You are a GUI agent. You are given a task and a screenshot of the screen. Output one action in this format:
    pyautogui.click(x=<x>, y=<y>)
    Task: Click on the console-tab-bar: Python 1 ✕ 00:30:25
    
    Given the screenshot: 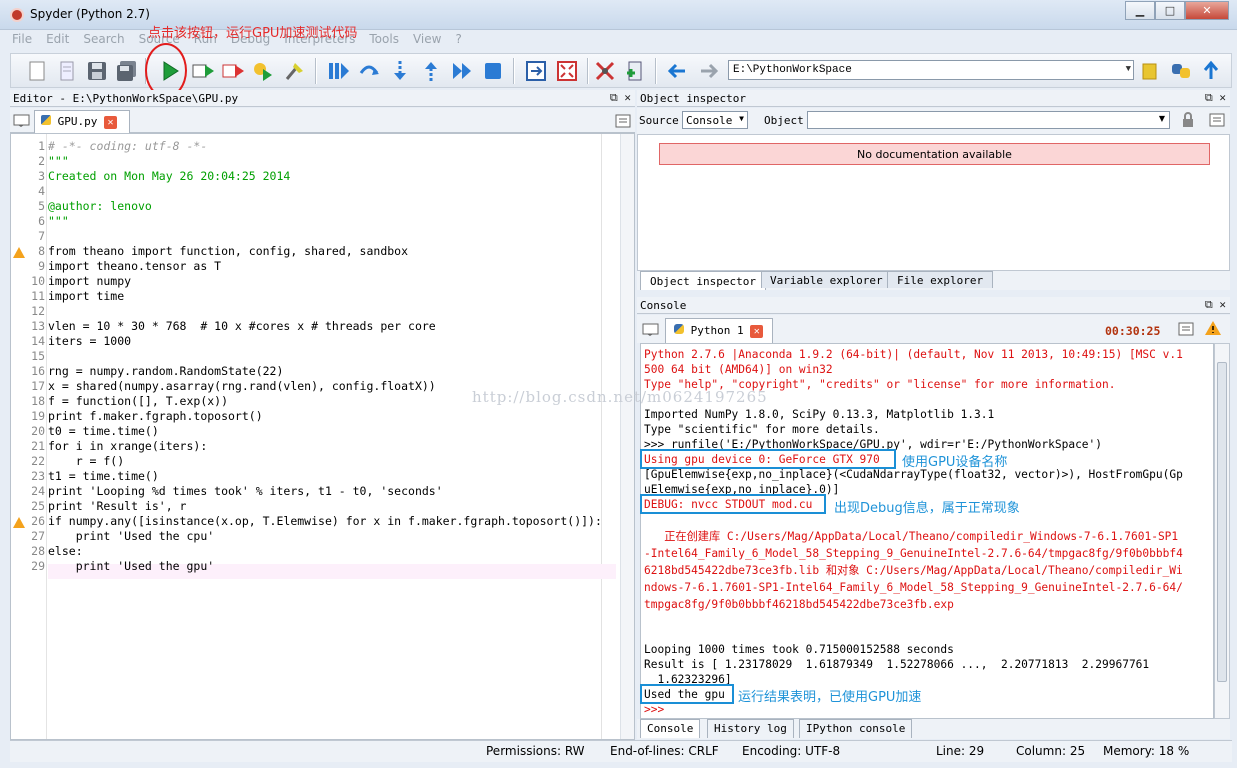 What is the action you would take?
    pyautogui.click(x=933, y=329)
    